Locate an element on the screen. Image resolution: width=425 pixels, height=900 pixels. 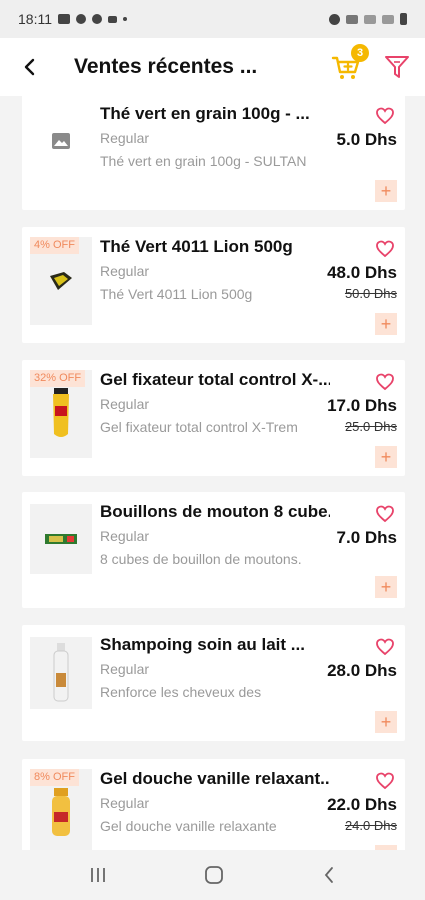
cart-count-badge: 3 is located at coordinates (360, 53).